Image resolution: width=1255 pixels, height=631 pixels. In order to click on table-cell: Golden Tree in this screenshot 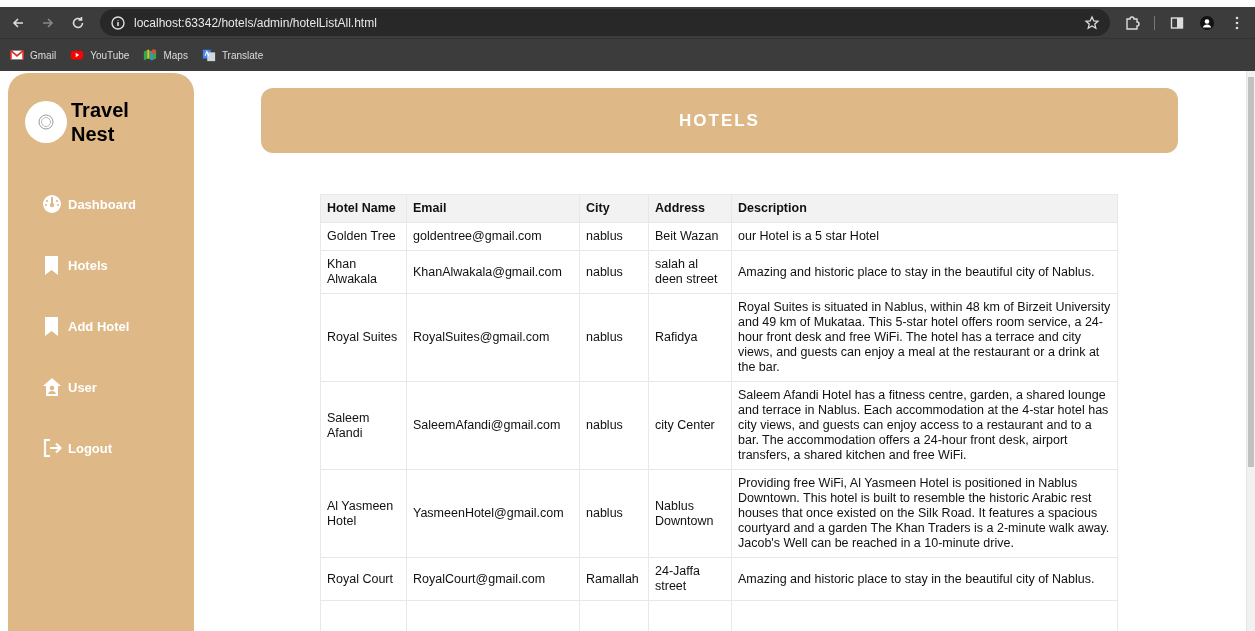, I will do `click(363, 236)`.